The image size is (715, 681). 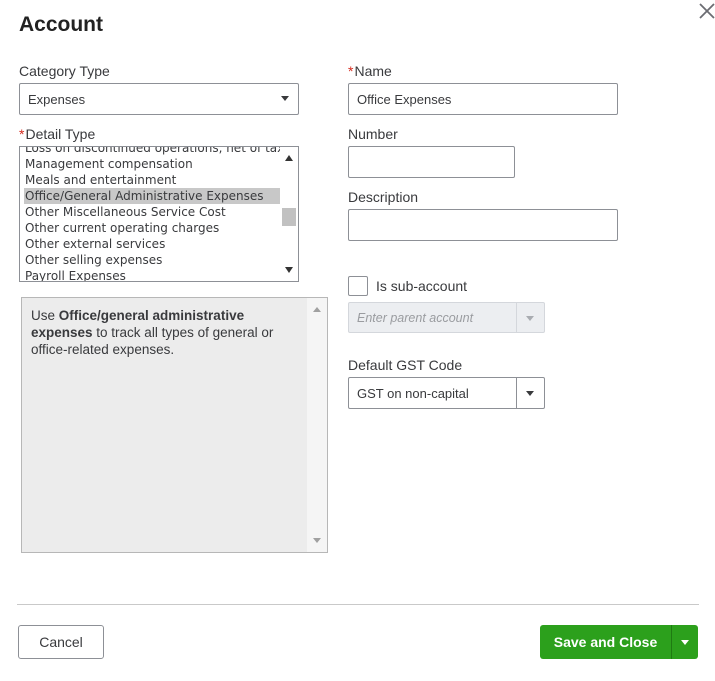 What do you see at coordinates (605, 642) in the screenshot?
I see `save-and-close-button: Save and Close` at bounding box center [605, 642].